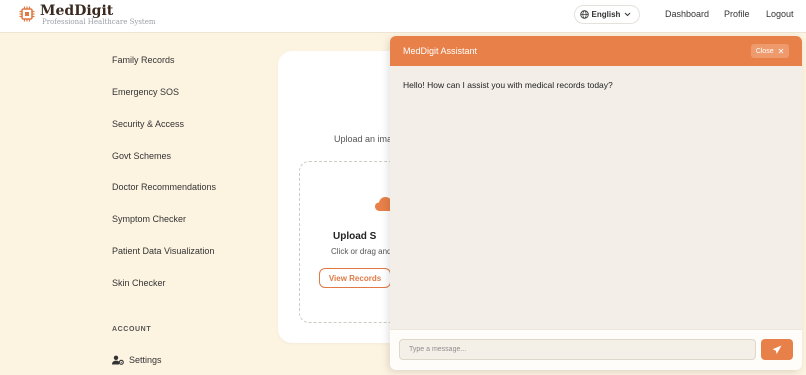  I want to click on user-gear-icon, so click(118, 360).